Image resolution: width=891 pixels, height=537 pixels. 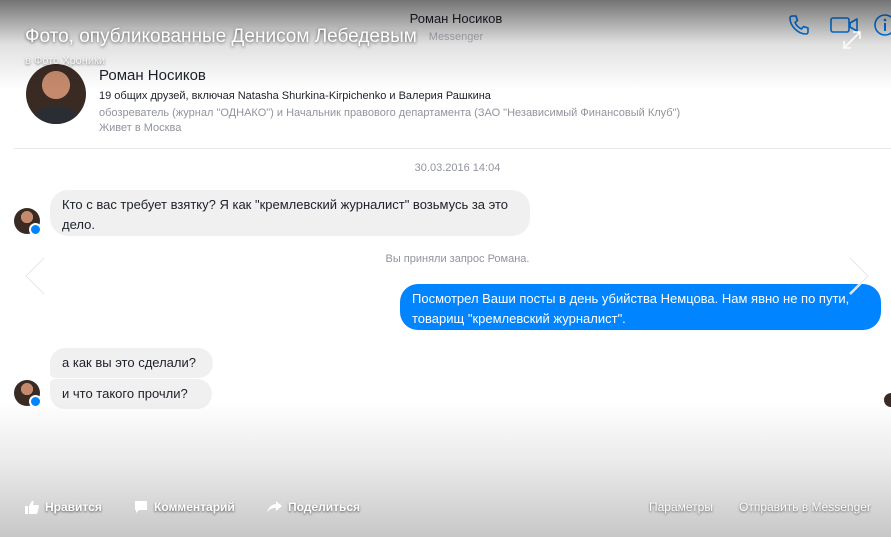 What do you see at coordinates (805, 507) in the screenshot?
I see `send-in-messenger-link: Отправить в Messenger` at bounding box center [805, 507].